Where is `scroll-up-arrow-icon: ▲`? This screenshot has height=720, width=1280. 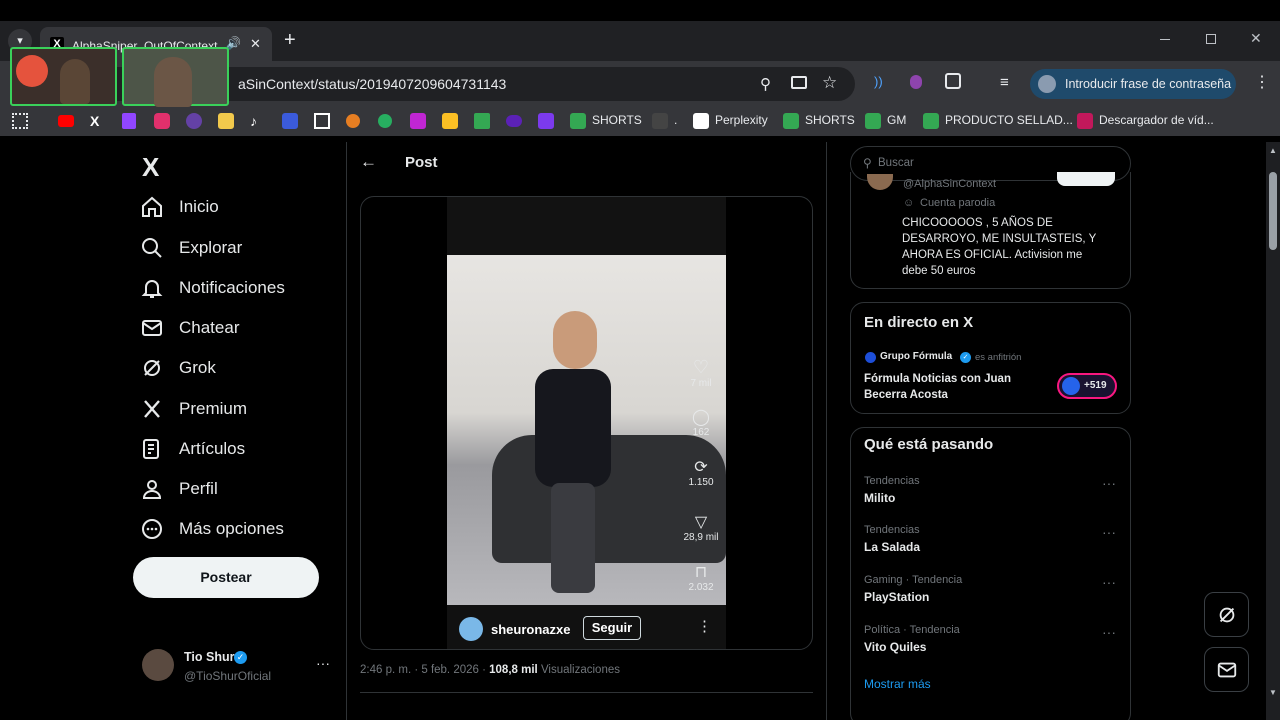 scroll-up-arrow-icon: ▲ is located at coordinates (1273, 150).